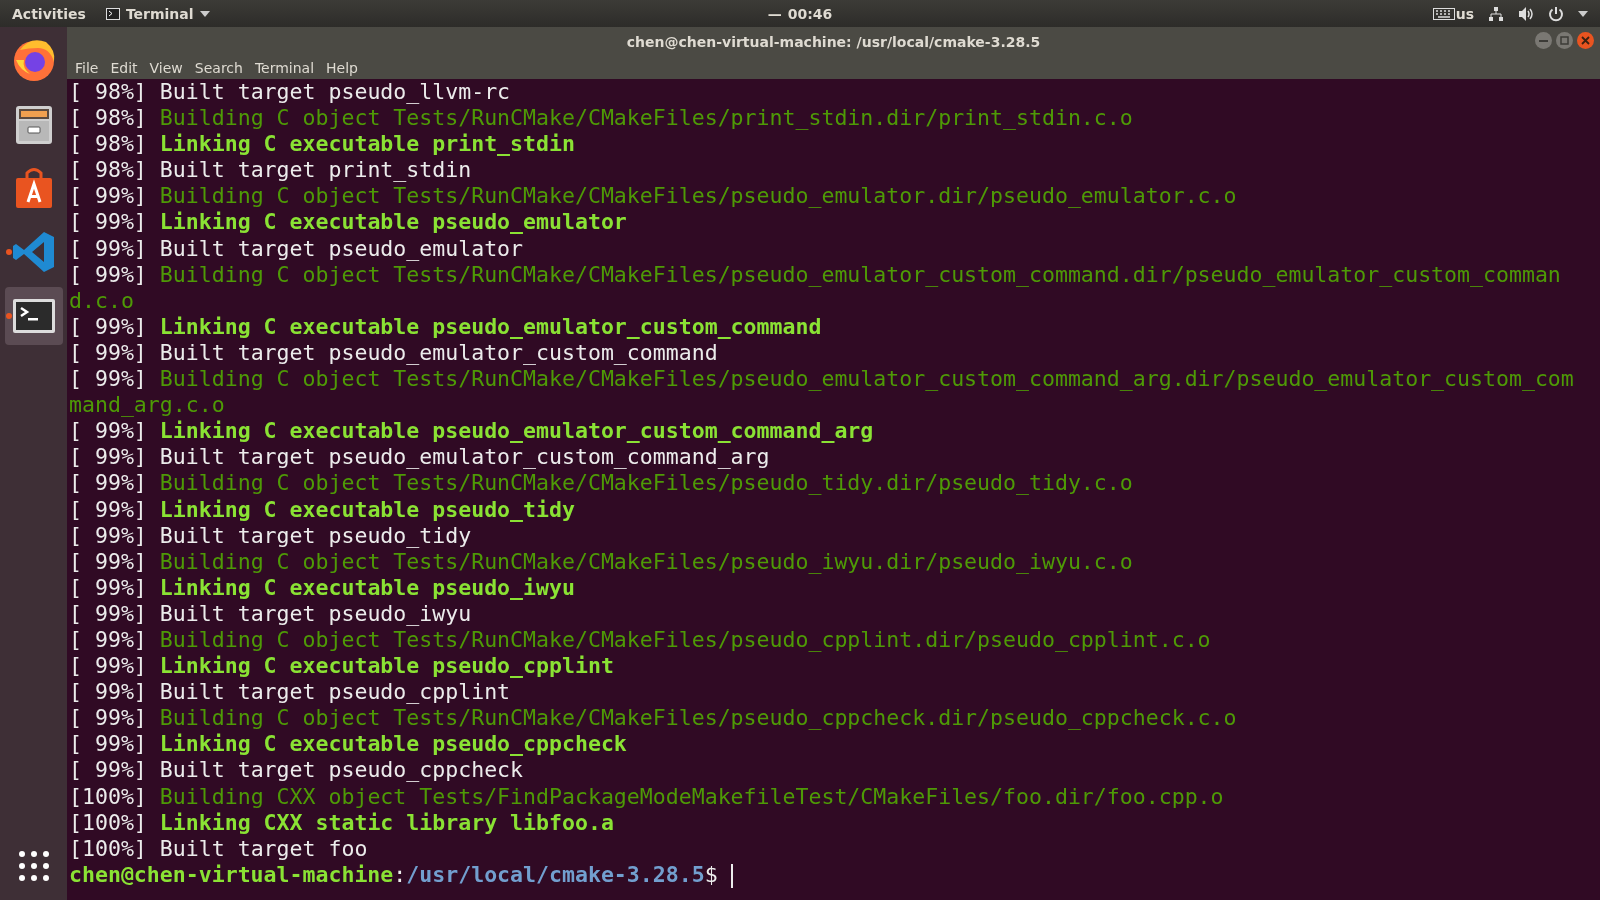  What do you see at coordinates (112, 13) in the screenshot?
I see `terminal-icon` at bounding box center [112, 13].